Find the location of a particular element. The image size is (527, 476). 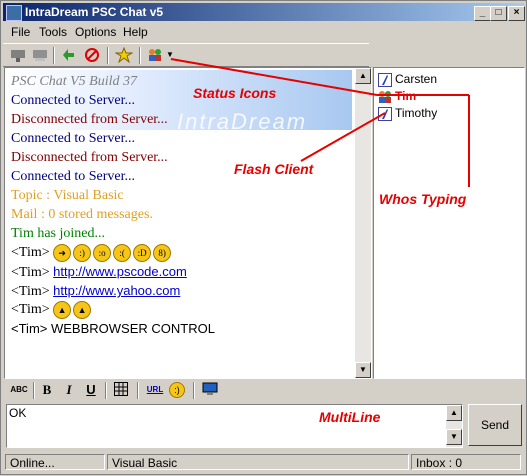

annotation-status-icons: Status Icons is located at coordinates (235, 93).